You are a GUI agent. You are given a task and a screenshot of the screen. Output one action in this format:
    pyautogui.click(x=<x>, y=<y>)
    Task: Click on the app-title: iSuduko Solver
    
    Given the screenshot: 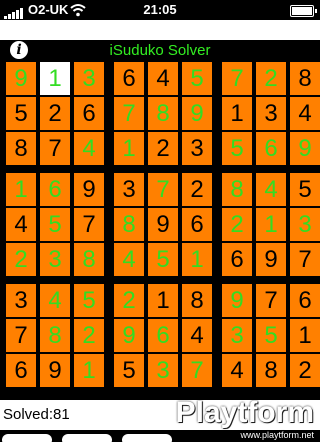 What is the action you would take?
    pyautogui.click(x=160, y=50)
    